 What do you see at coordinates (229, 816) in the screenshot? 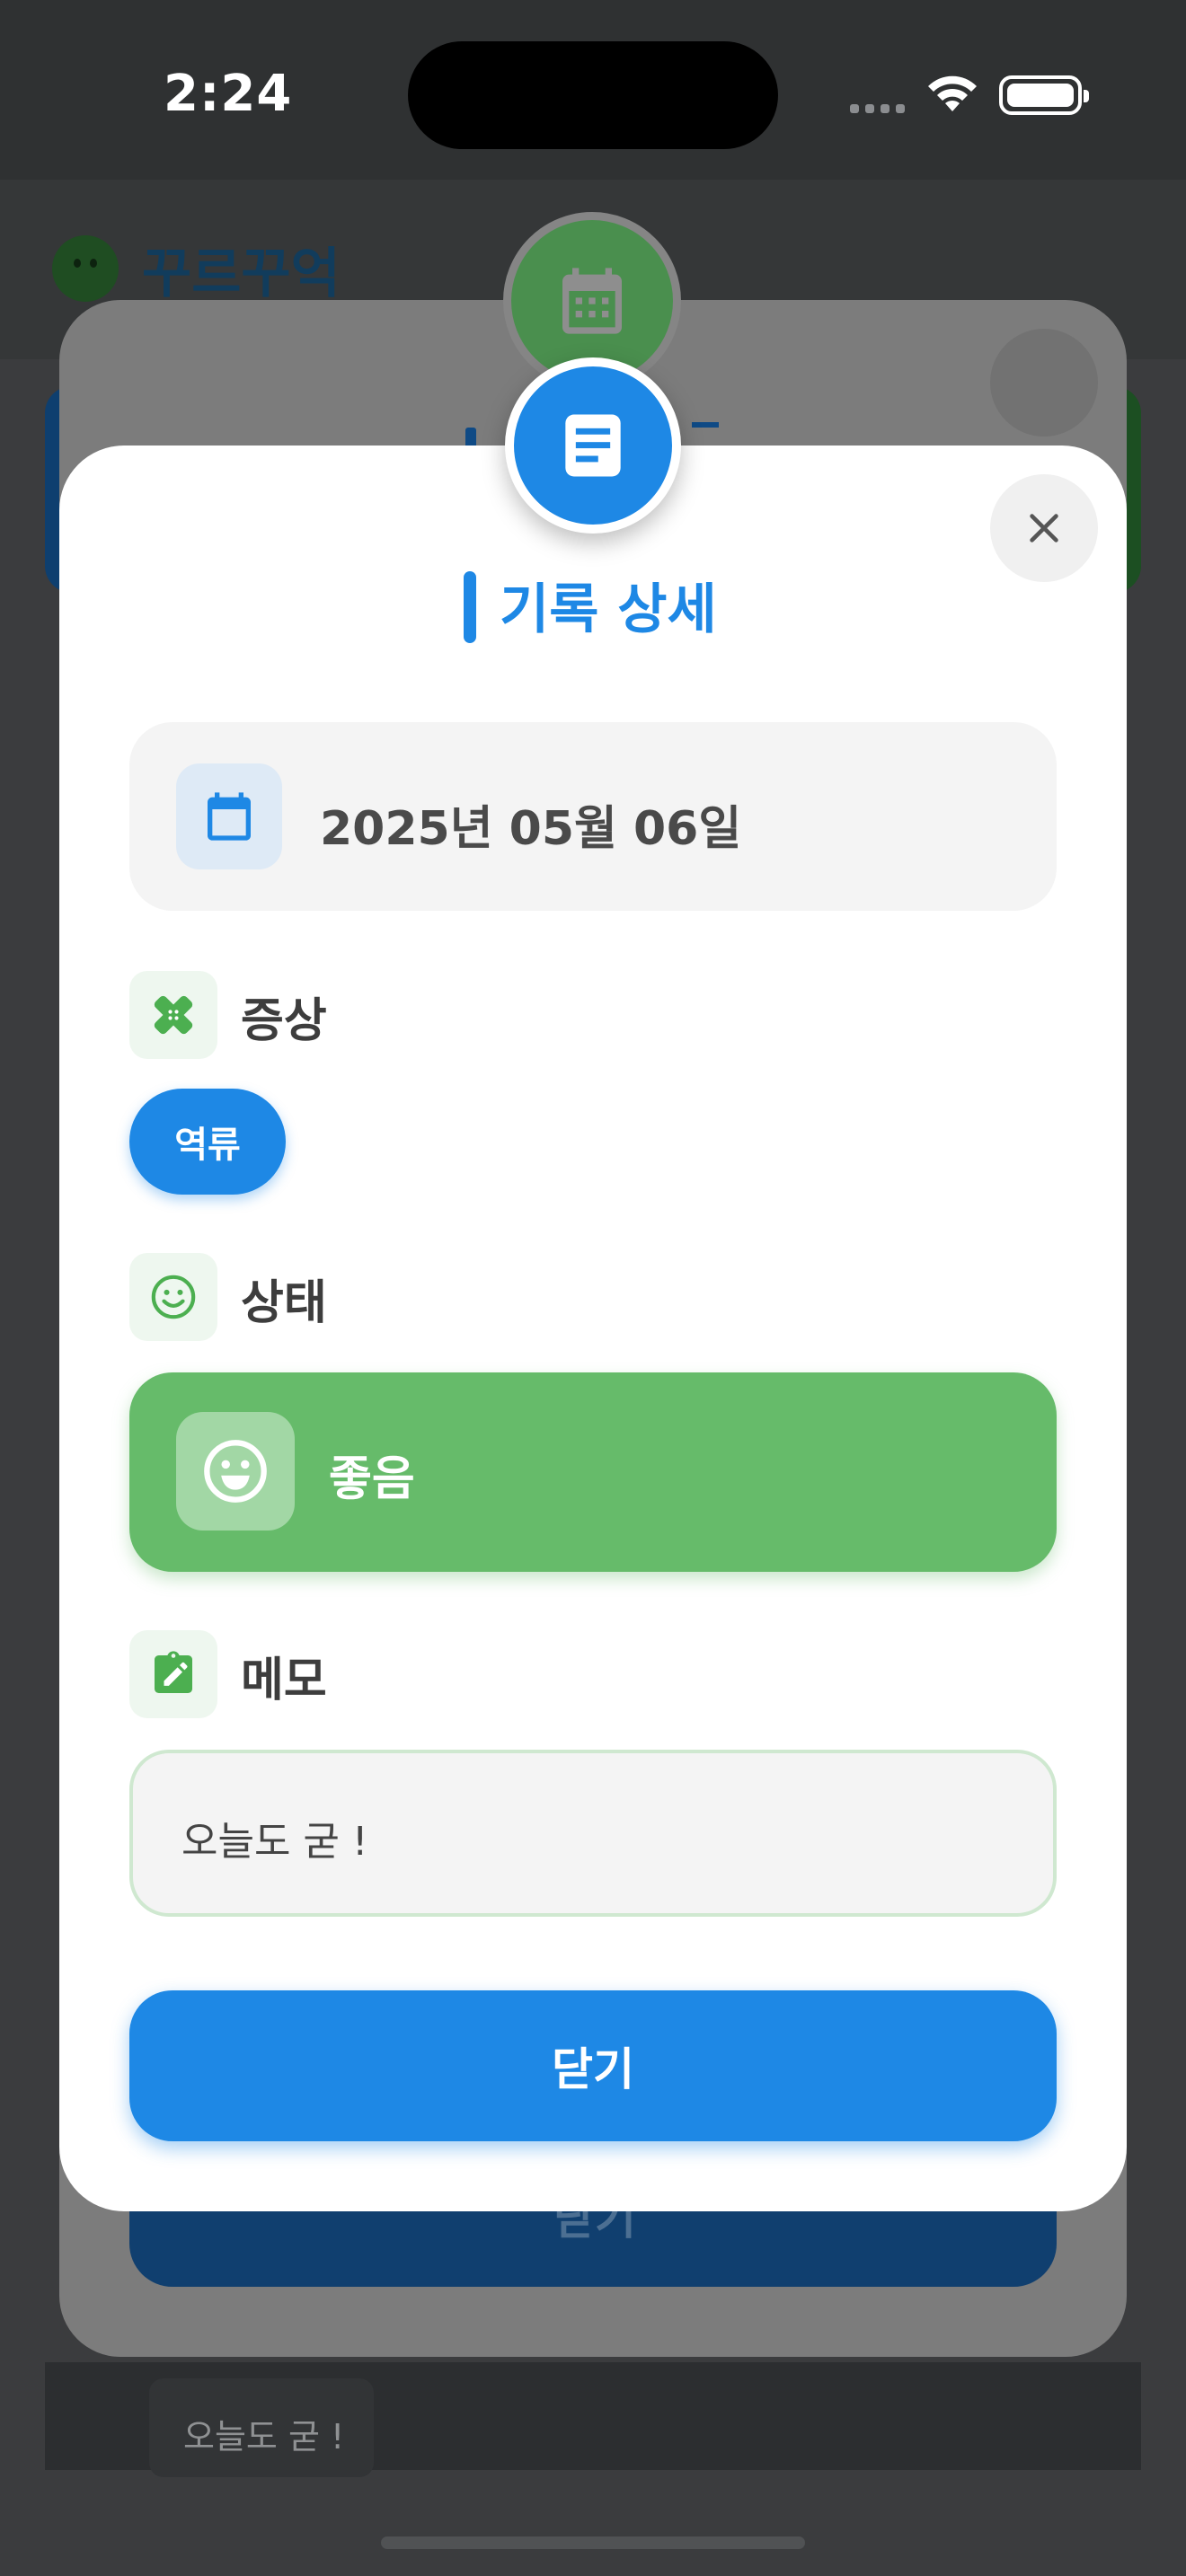
I see `calendar-icon` at bounding box center [229, 816].